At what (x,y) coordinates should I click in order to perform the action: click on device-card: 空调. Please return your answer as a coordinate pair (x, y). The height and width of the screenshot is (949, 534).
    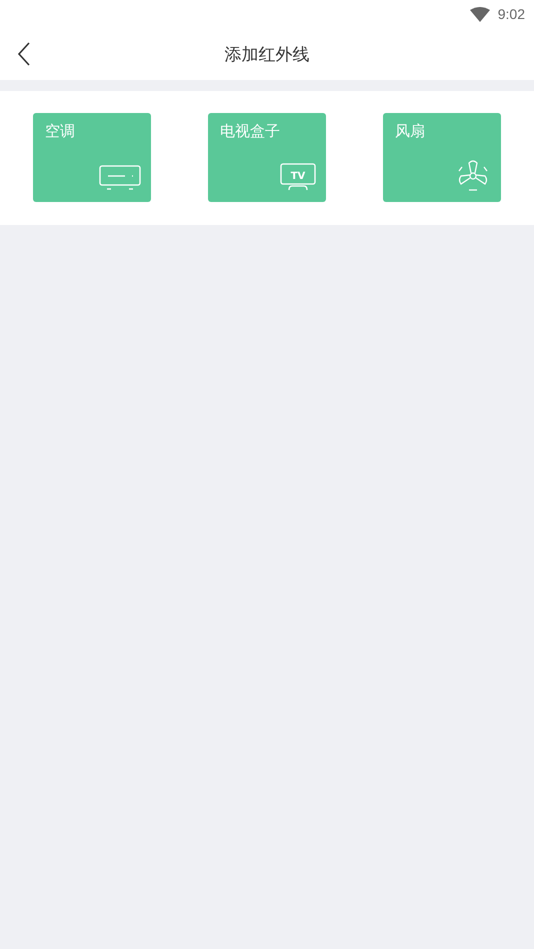
    Looking at the image, I should click on (92, 157).